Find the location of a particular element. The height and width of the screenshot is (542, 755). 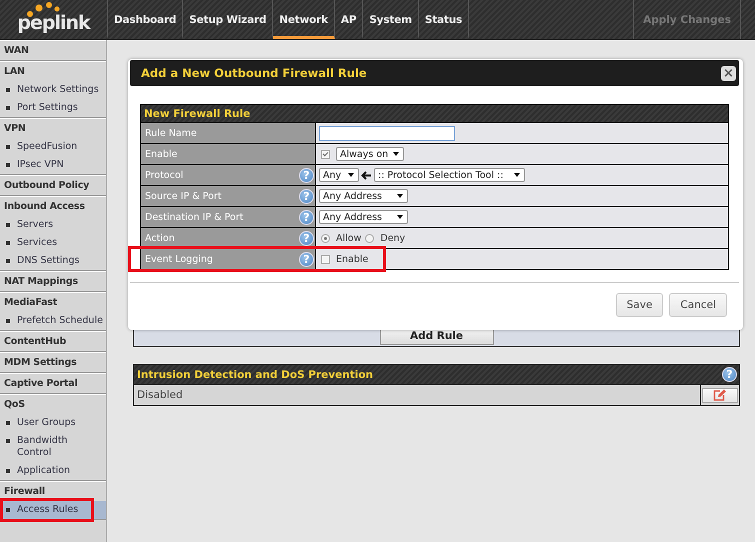

field-label: Protocol is located at coordinates (164, 175).